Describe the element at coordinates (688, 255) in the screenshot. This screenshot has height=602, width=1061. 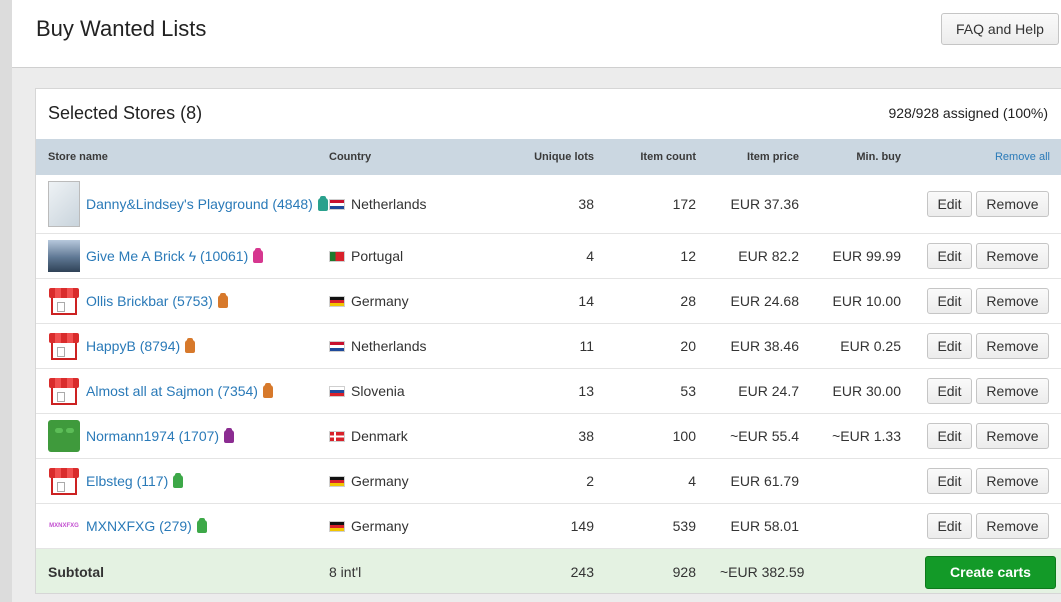
I see `item-count-value: 12` at that location.